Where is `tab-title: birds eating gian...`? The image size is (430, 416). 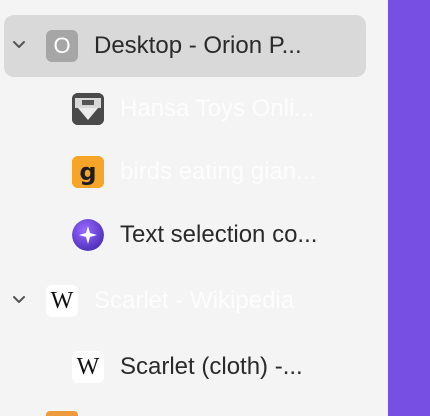 tab-title: birds eating gian... is located at coordinates (218, 171).